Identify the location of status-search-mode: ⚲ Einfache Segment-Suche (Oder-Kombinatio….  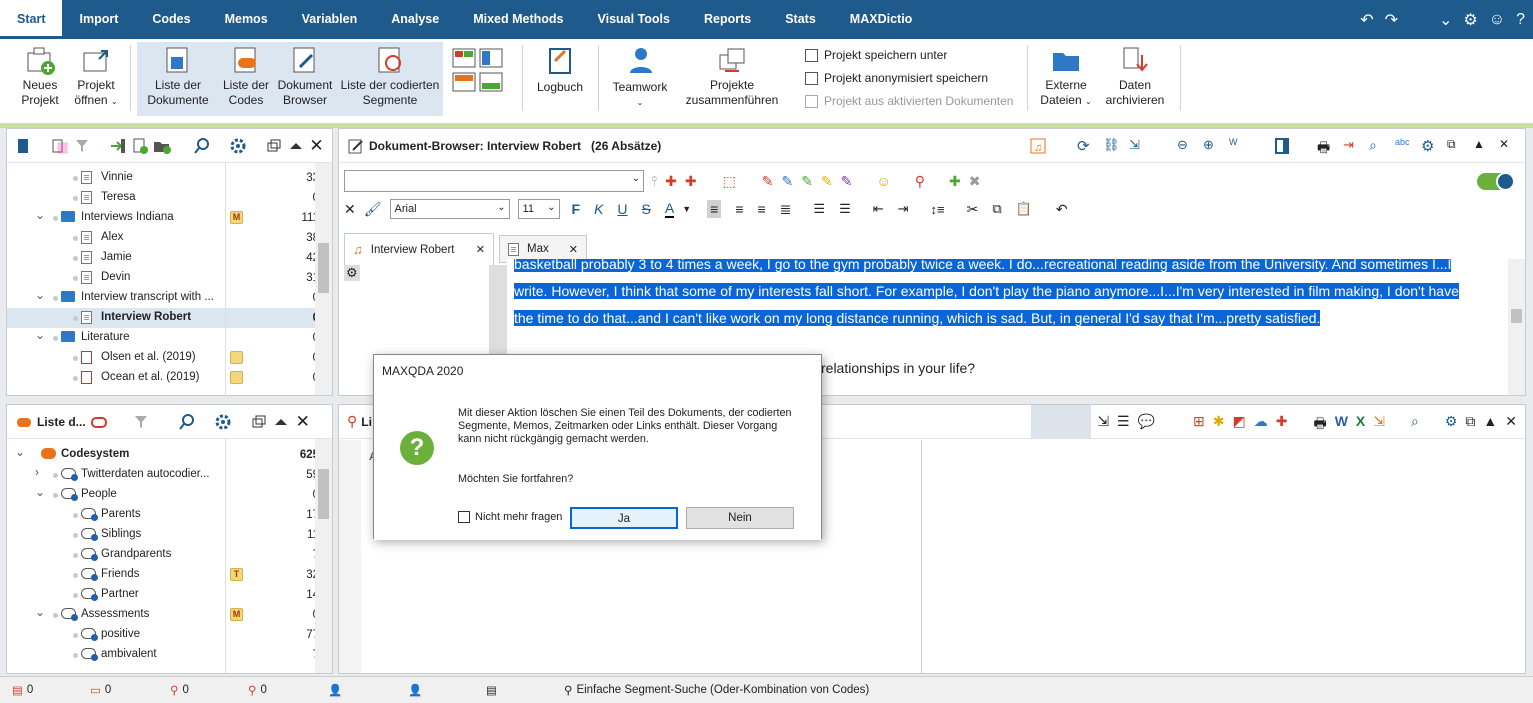
(716, 690).